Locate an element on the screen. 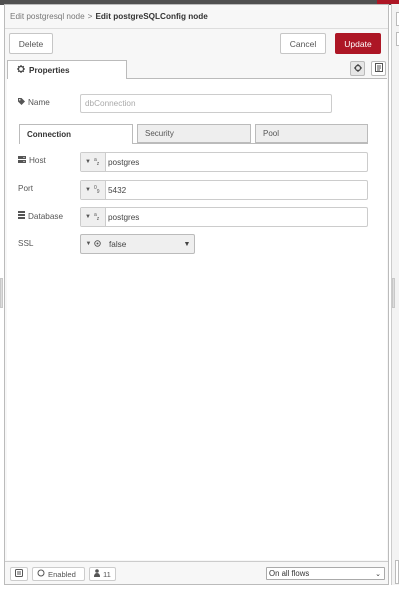 The height and width of the screenshot is (592, 399). database-value: postgres is located at coordinates (124, 217).